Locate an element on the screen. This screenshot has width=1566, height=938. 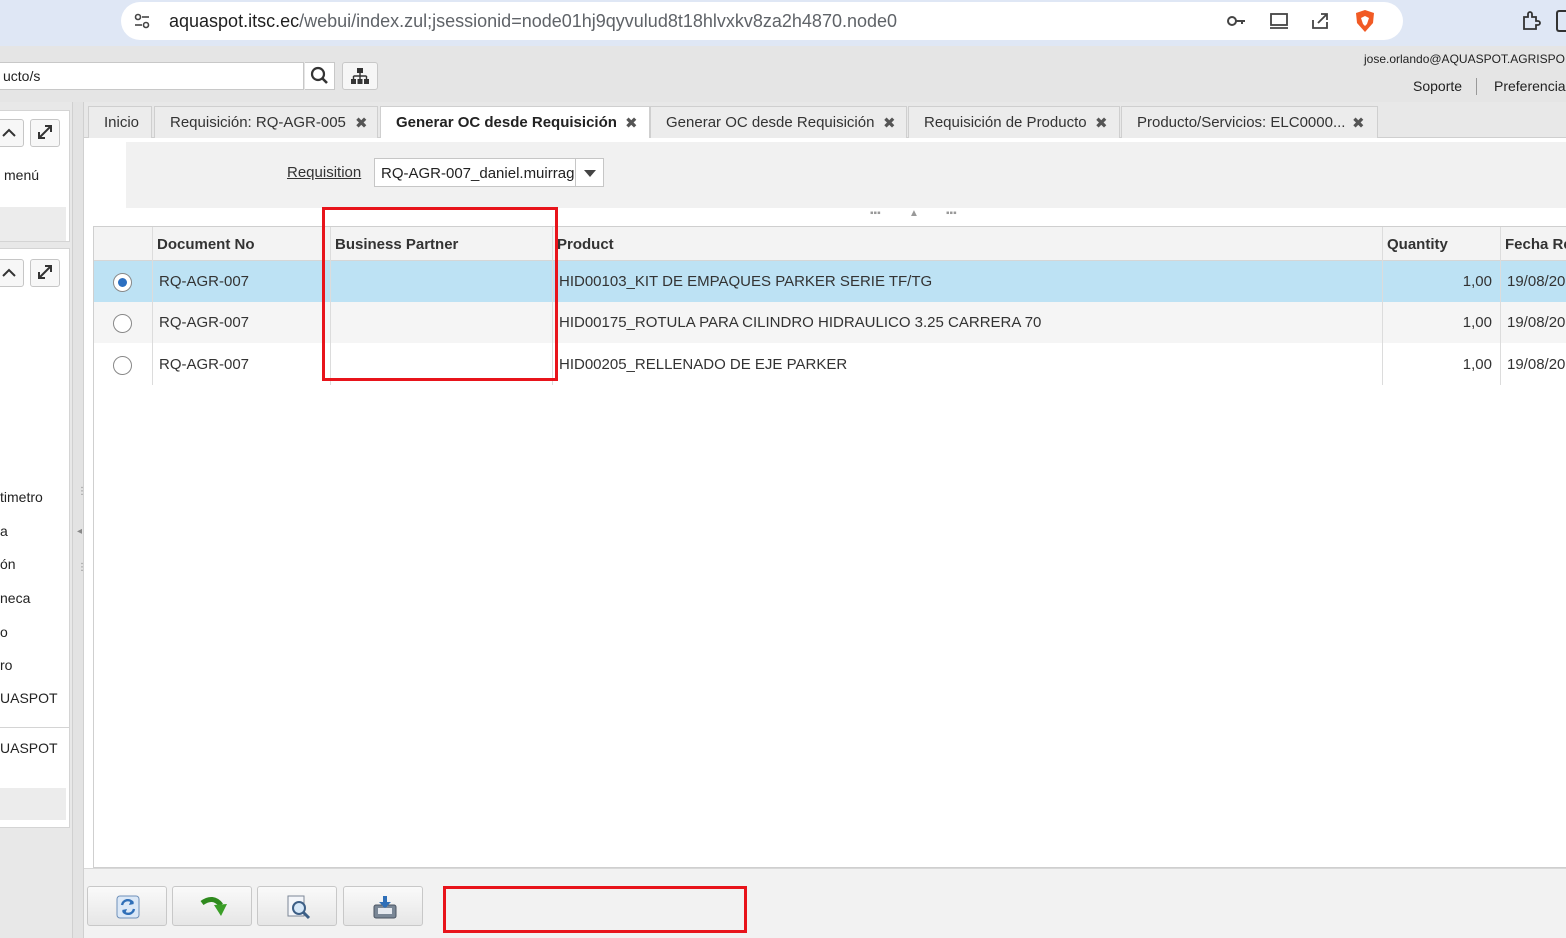
refresh-icon is located at coordinates (128, 907).